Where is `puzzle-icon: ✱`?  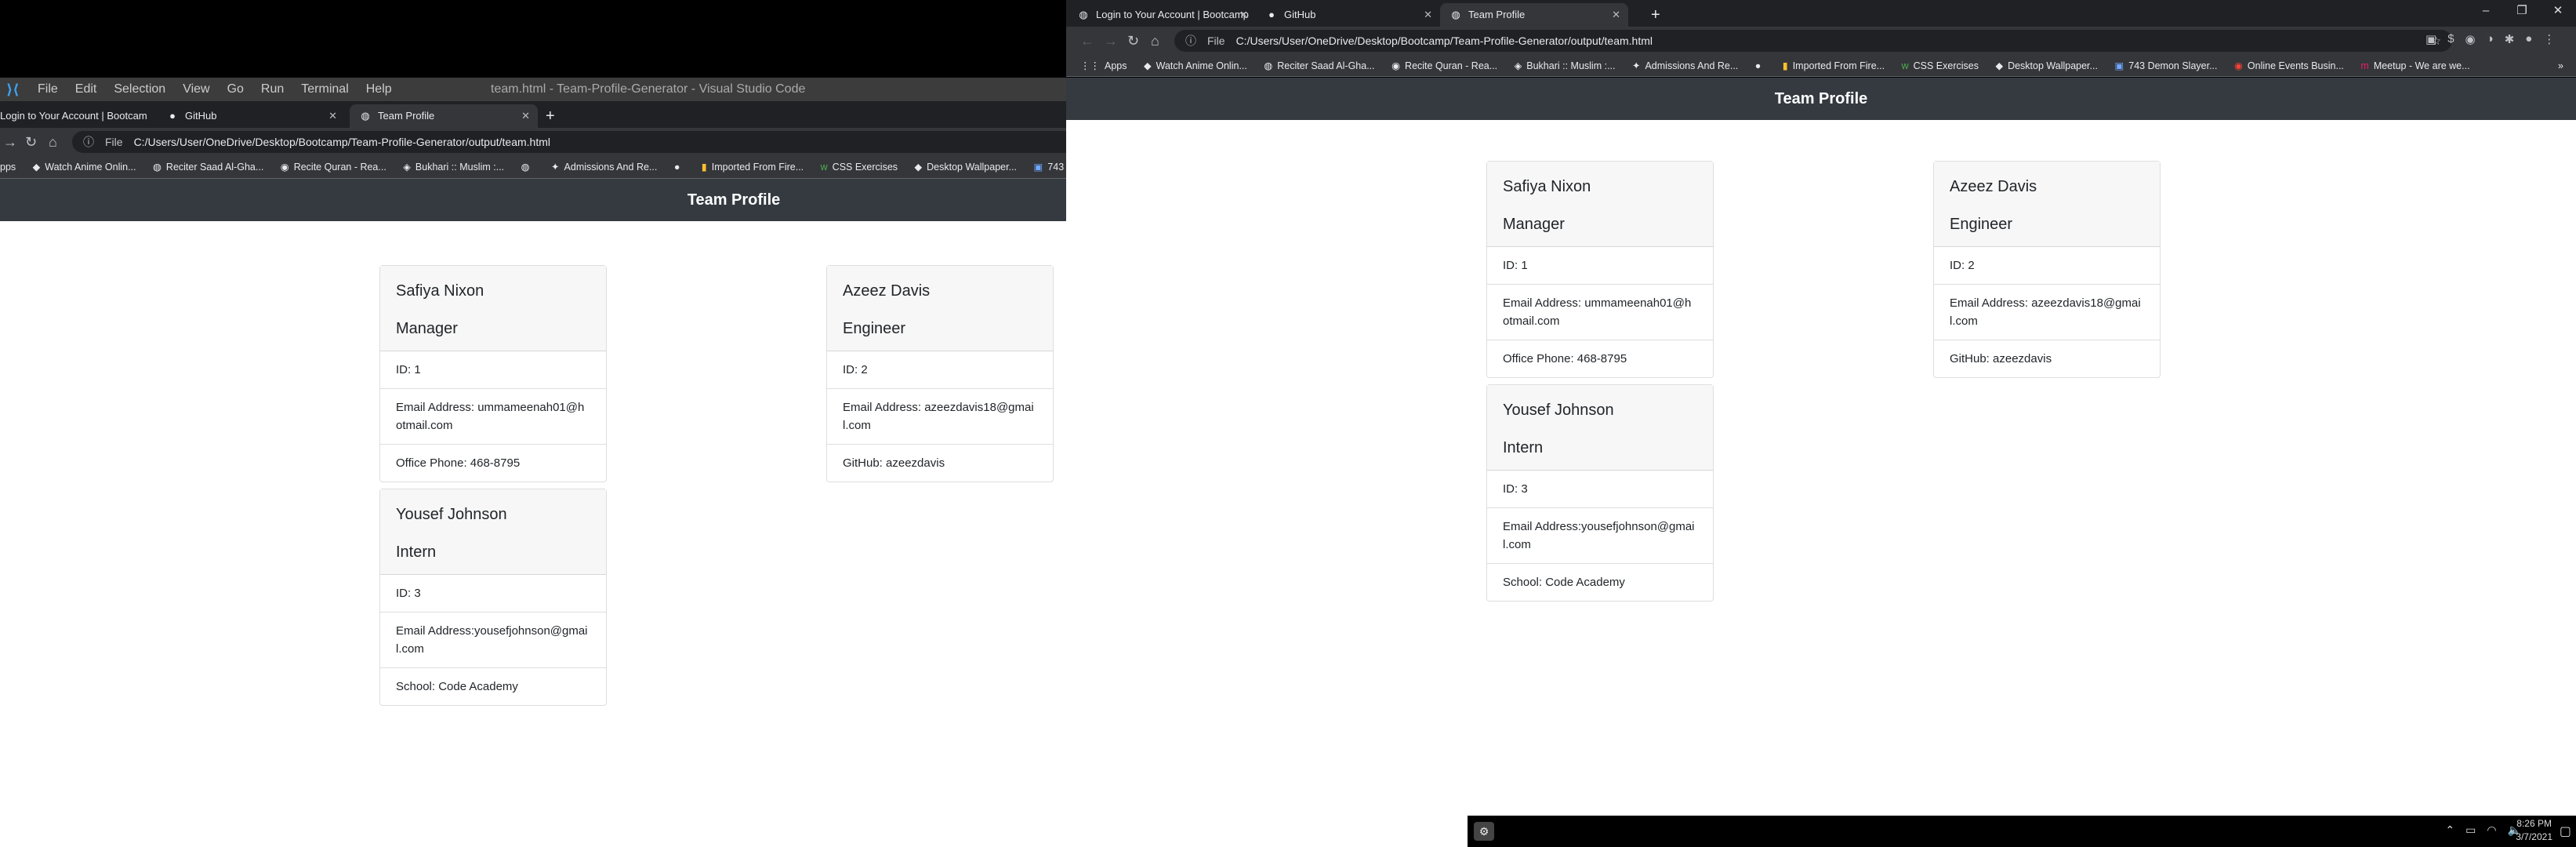 puzzle-icon: ✱ is located at coordinates (2510, 39).